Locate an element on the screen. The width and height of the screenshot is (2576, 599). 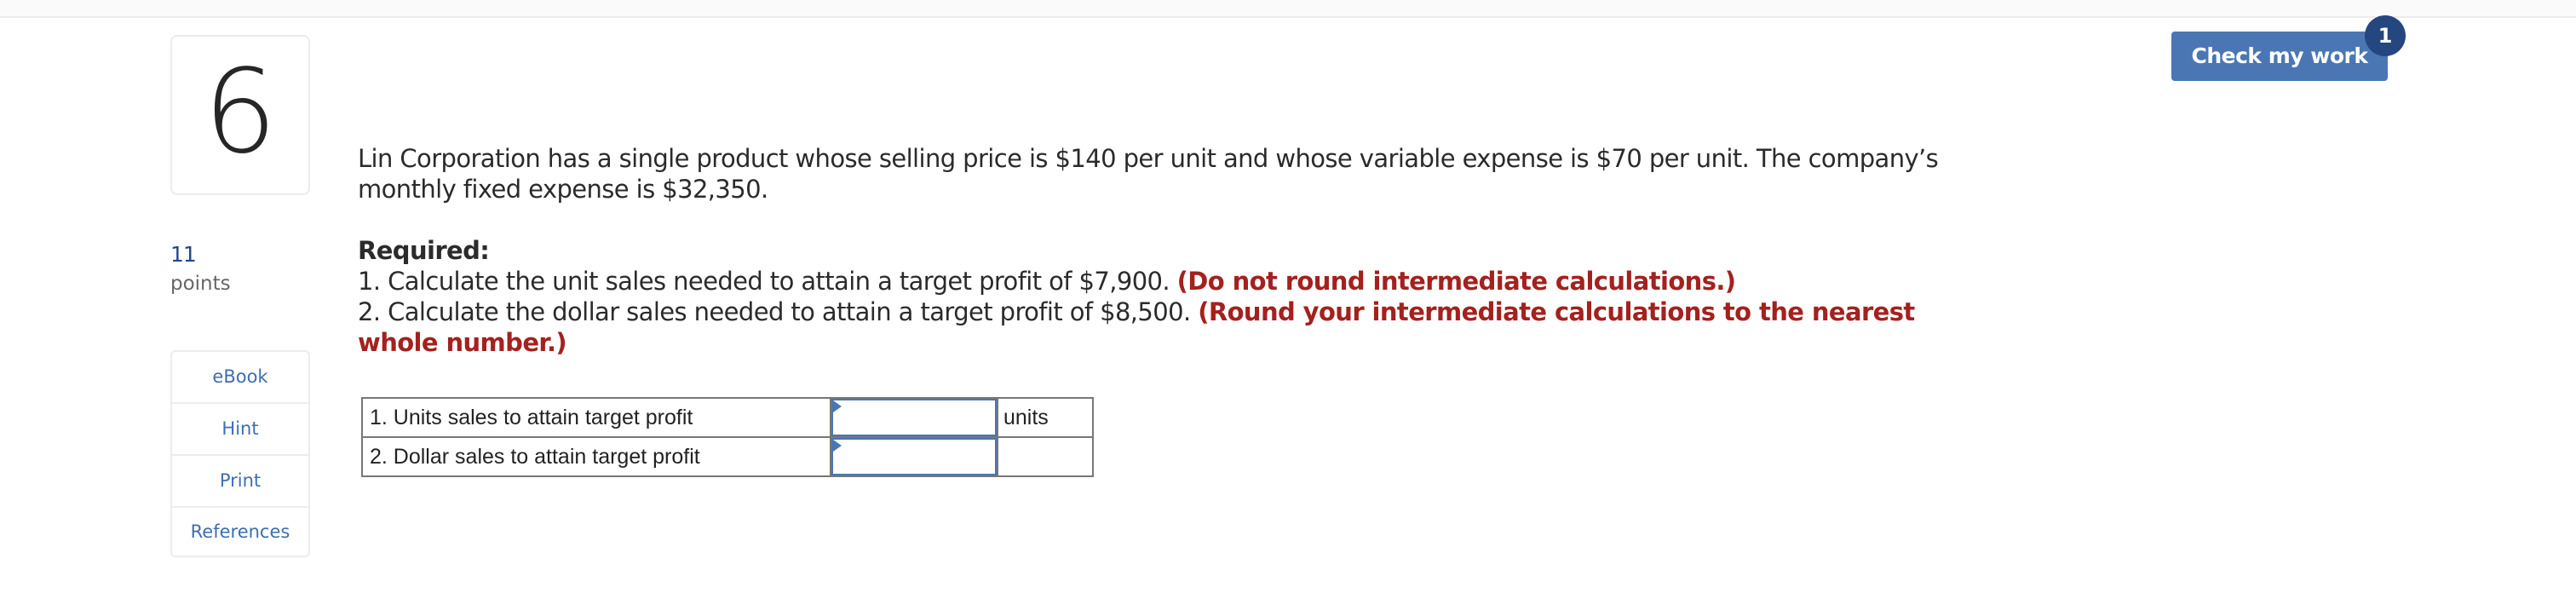
dollar-sales-input is located at coordinates (914, 457).